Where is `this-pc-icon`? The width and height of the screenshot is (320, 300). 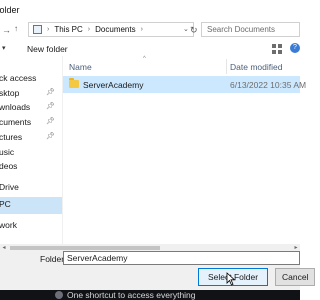
this-pc-icon is located at coordinates (37, 29).